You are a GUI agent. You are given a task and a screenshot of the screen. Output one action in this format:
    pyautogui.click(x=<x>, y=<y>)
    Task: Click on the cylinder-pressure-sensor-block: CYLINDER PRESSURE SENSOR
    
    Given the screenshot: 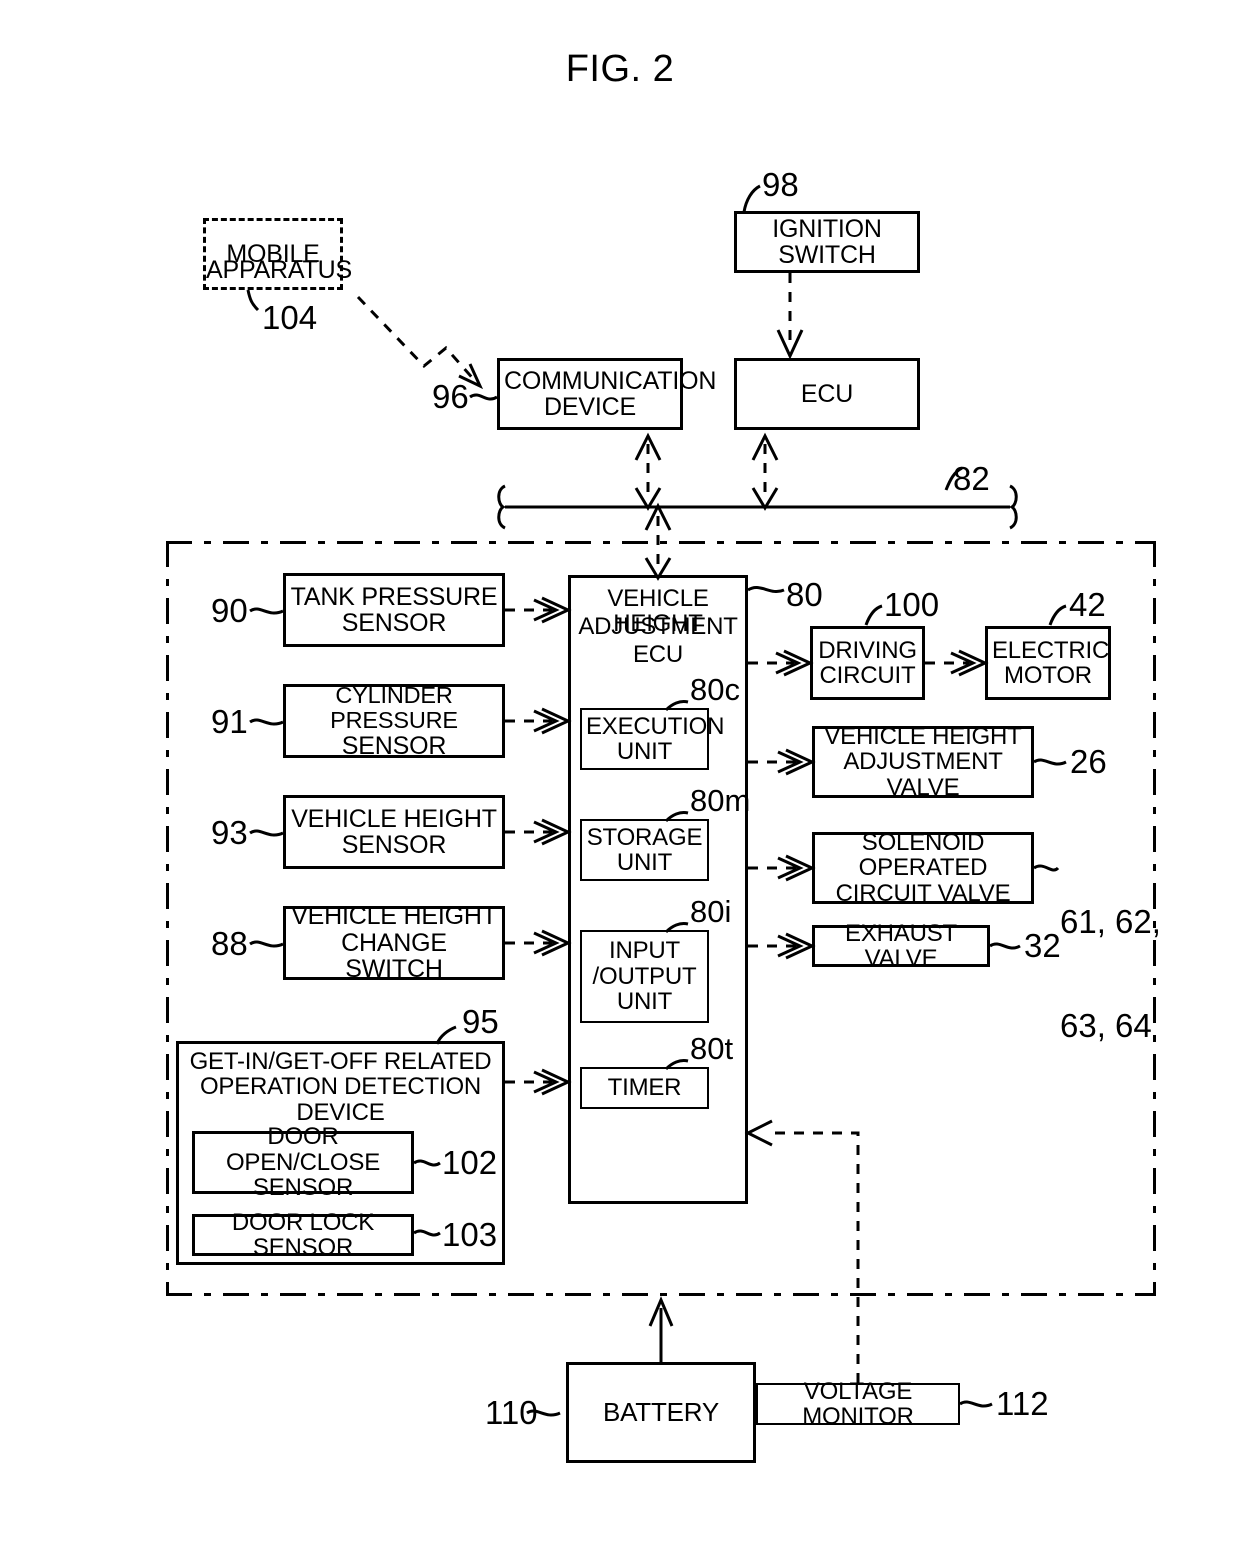 What is the action you would take?
    pyautogui.click(x=394, y=721)
    